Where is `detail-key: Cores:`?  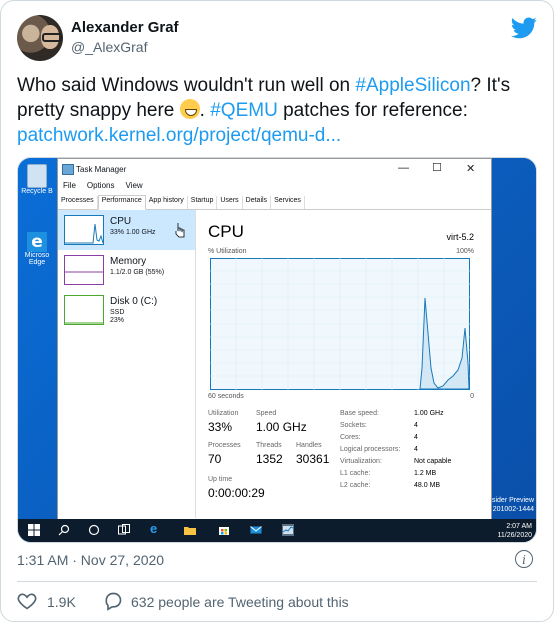 detail-key: Cores: is located at coordinates (350, 437).